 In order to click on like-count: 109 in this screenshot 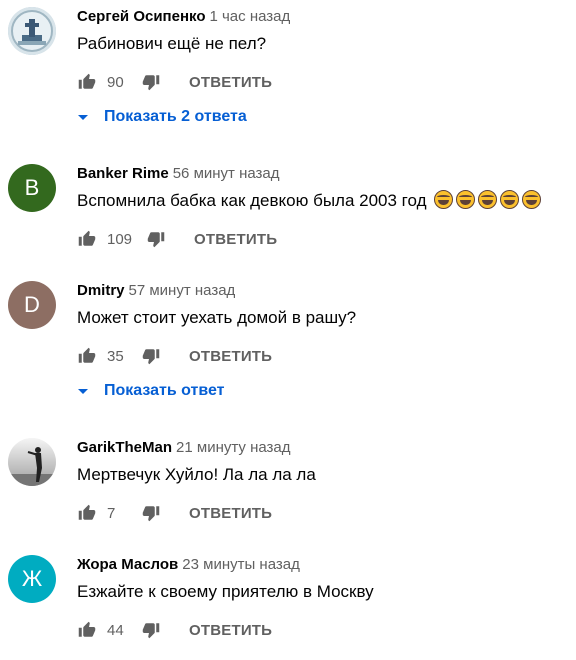, I will do `click(120, 239)`.